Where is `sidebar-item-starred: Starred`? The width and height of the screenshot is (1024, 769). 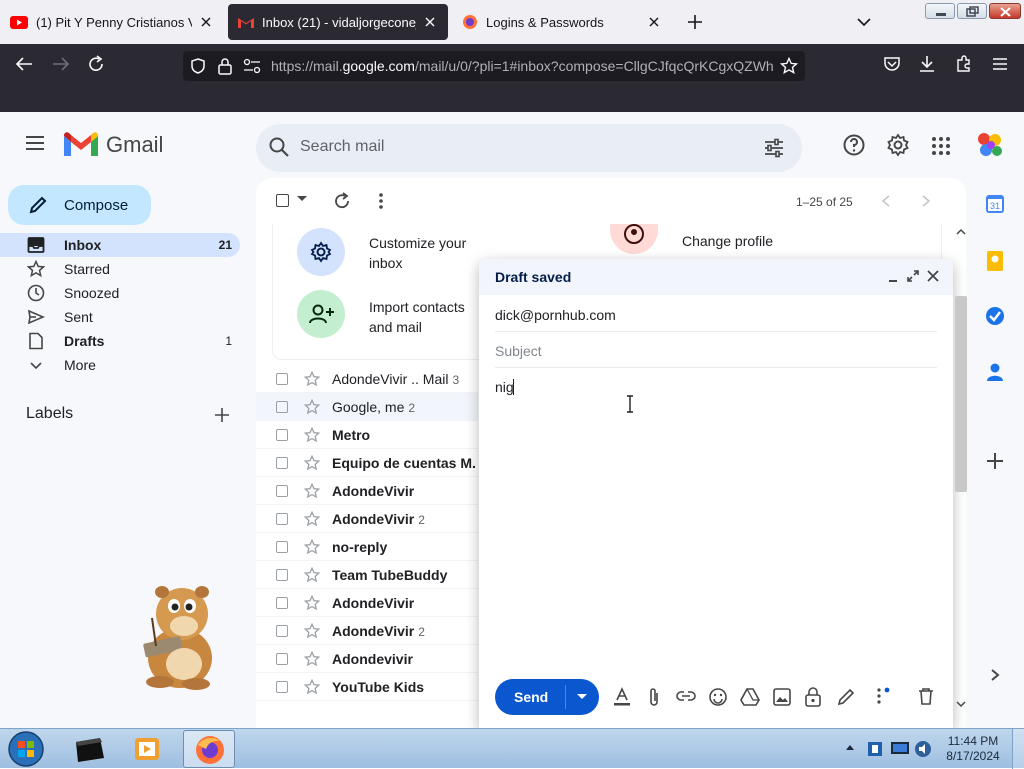 sidebar-item-starred: Starred is located at coordinates (120, 269).